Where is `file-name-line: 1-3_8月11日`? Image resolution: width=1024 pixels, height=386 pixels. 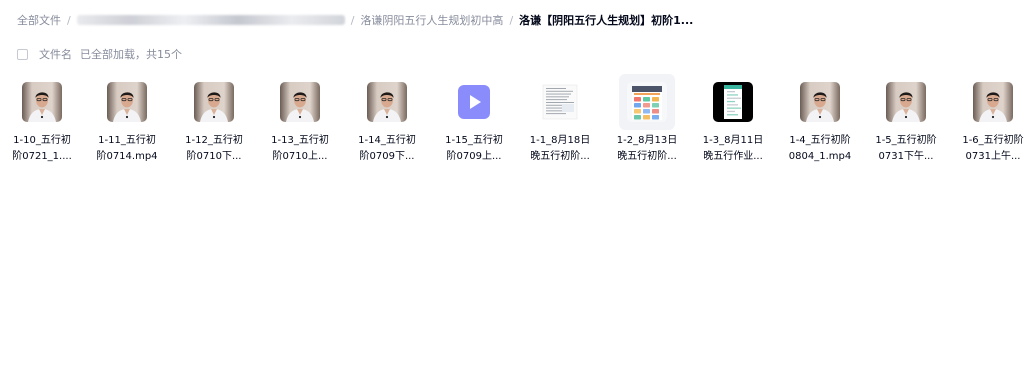 file-name-line: 1-3_8月11日 is located at coordinates (733, 140).